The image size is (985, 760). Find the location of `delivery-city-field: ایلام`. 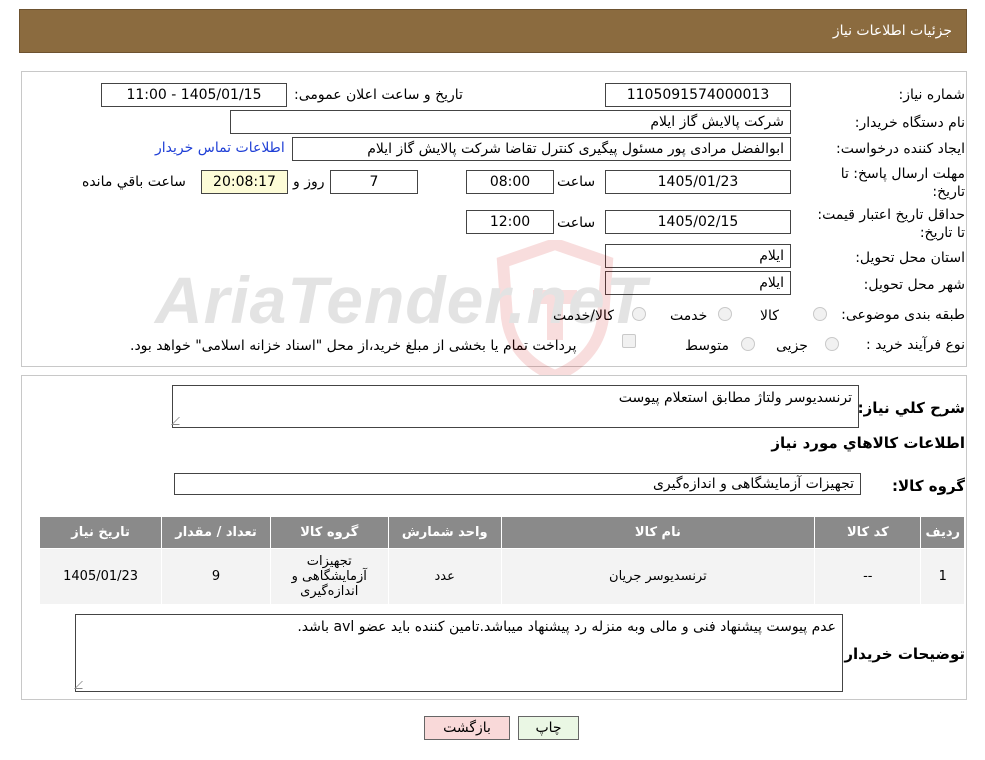

delivery-city-field: ایلام is located at coordinates (698, 283).